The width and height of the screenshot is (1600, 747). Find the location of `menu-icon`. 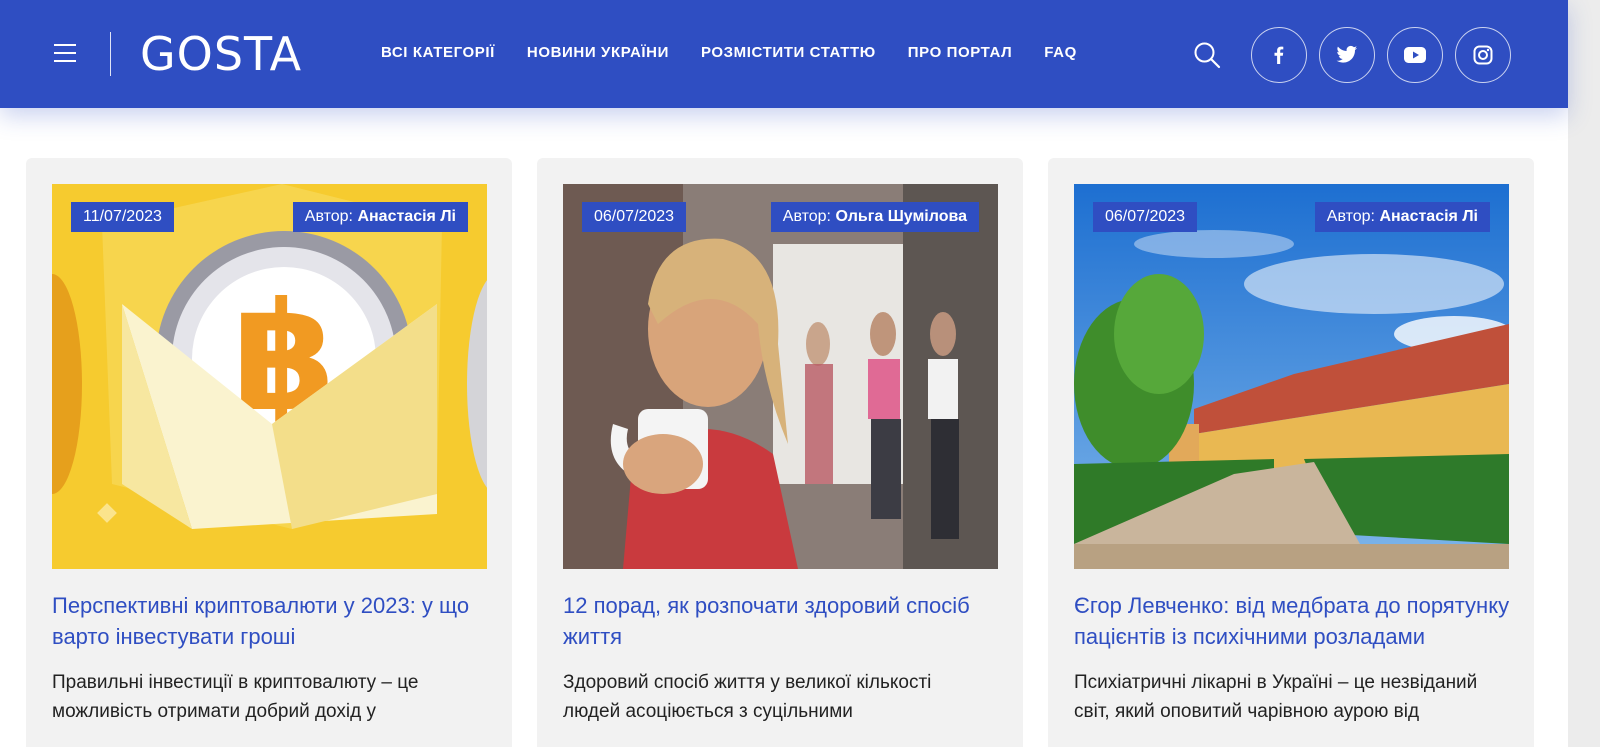

menu-icon is located at coordinates (65, 53).